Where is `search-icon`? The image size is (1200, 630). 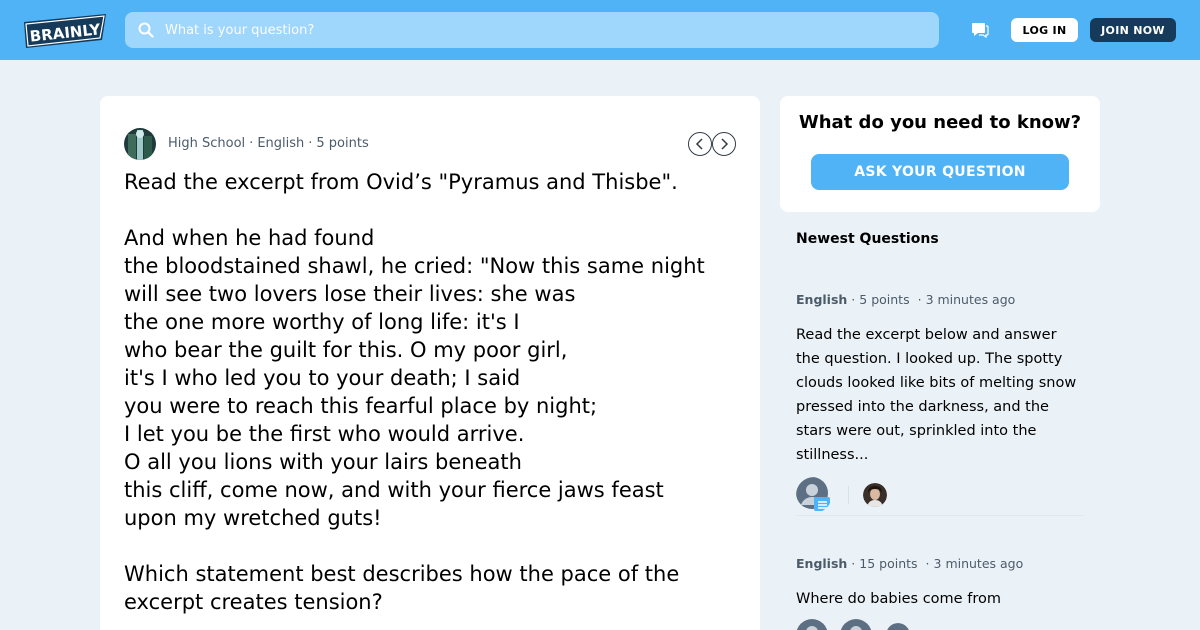 search-icon is located at coordinates (146, 30).